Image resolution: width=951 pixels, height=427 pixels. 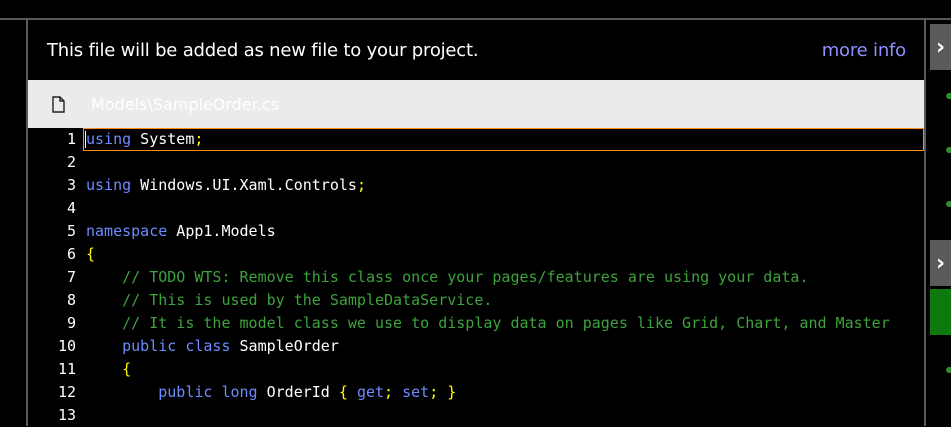 I want to click on file-header: Models\SampleOrder.cs, so click(x=476, y=104).